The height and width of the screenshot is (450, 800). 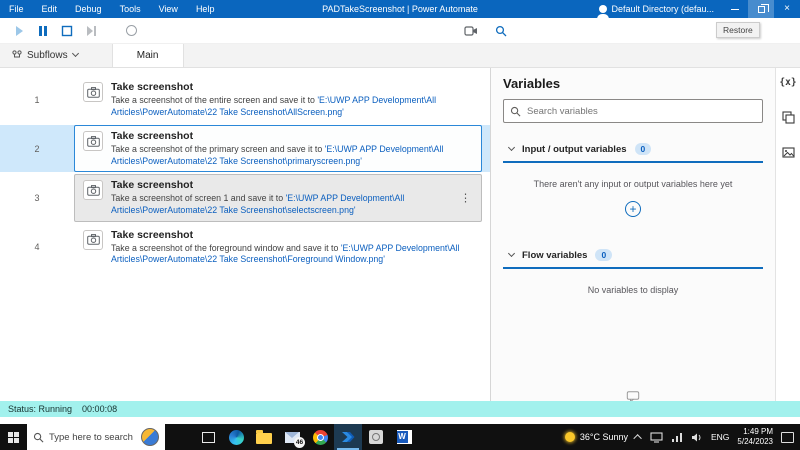 What do you see at coordinates (735, 9) in the screenshot?
I see `minimize-button` at bounding box center [735, 9].